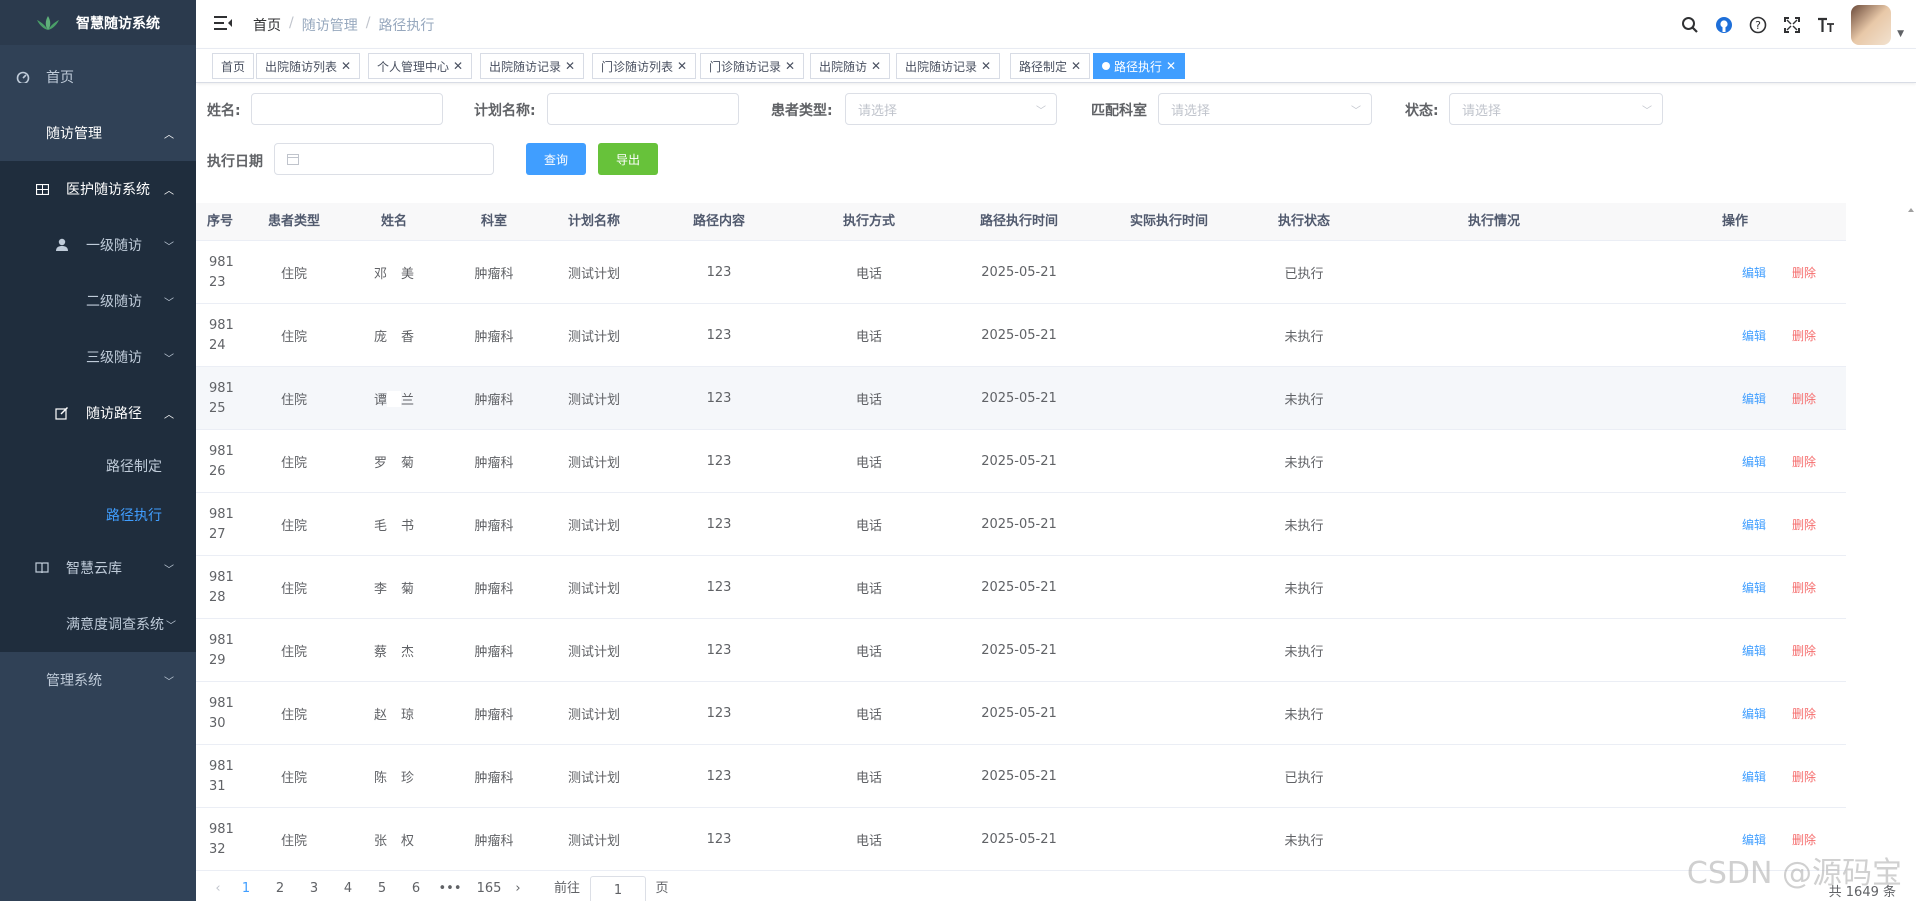 The height and width of the screenshot is (901, 1916). I want to click on sidebar-item-nursing-system: 医护随访系统 ︿, so click(98, 189).